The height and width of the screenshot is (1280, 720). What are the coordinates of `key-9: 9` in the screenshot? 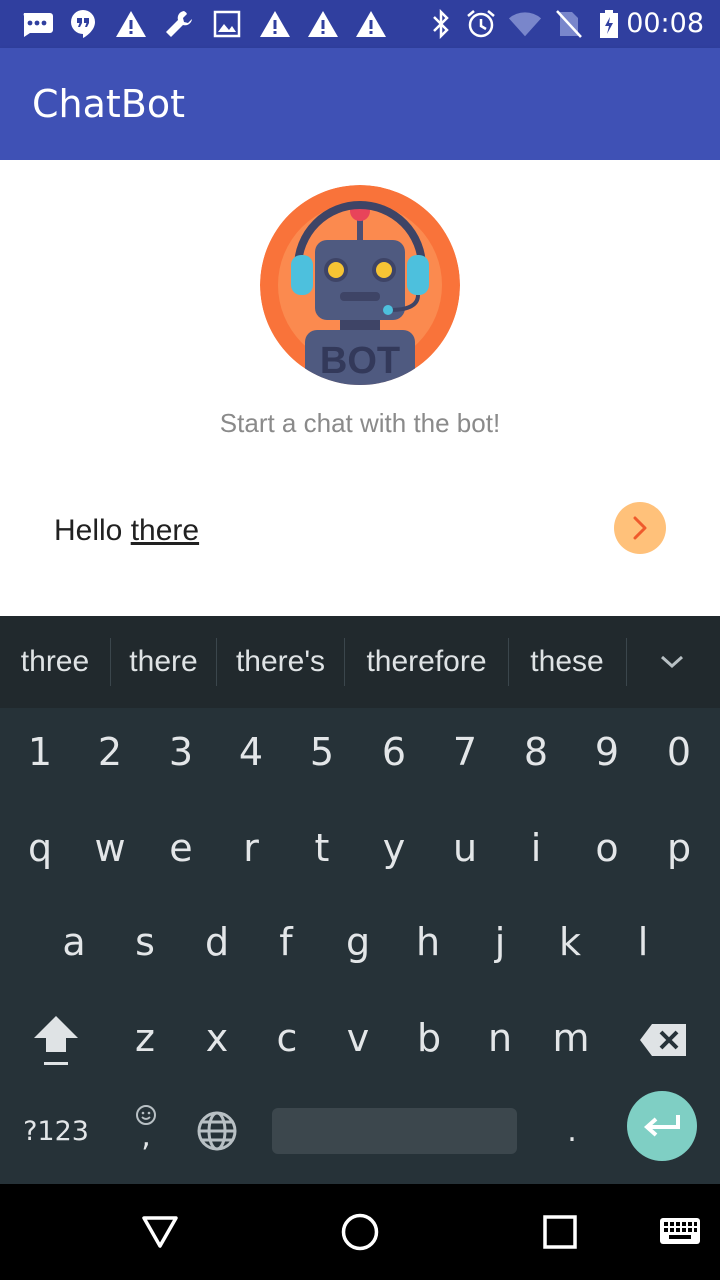 It's located at (607, 752).